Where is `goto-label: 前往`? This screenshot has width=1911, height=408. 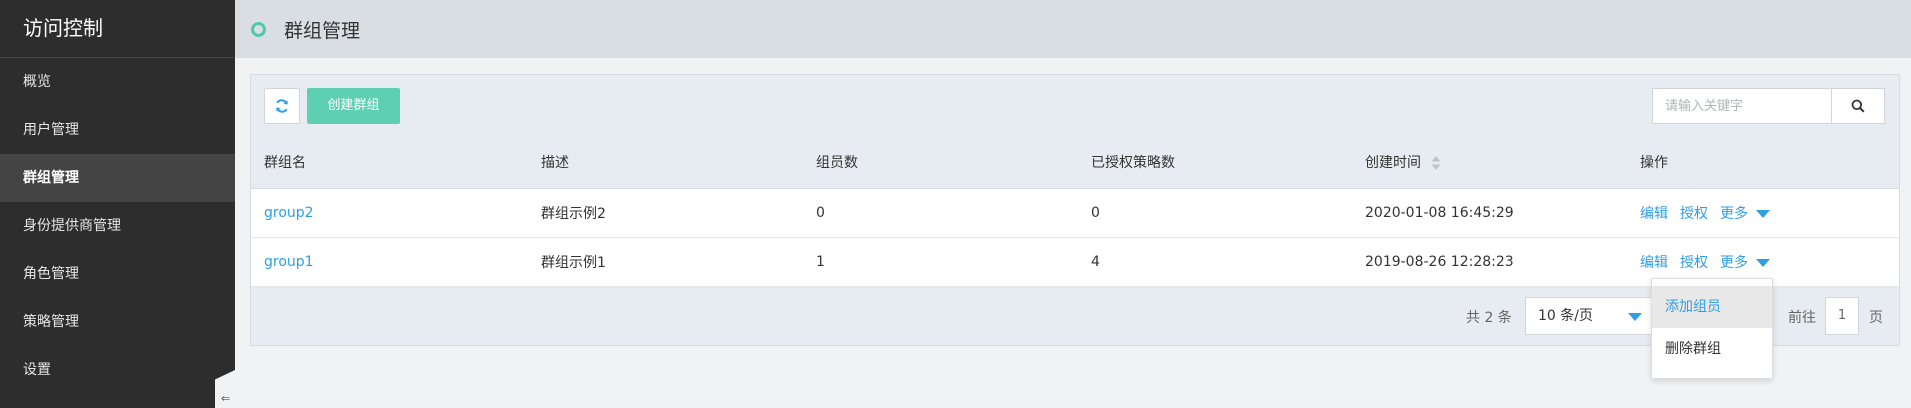
goto-label: 前往 is located at coordinates (1802, 318).